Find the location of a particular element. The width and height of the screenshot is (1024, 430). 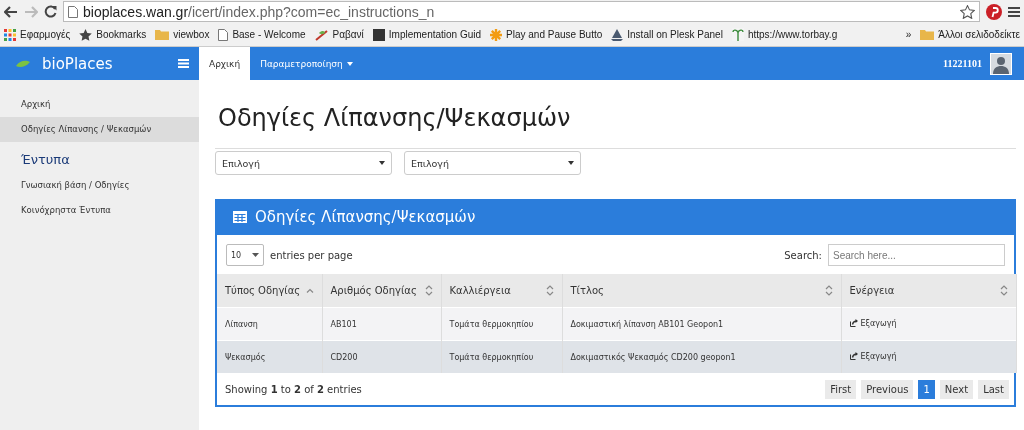

asterisk-icon is located at coordinates (496, 34).